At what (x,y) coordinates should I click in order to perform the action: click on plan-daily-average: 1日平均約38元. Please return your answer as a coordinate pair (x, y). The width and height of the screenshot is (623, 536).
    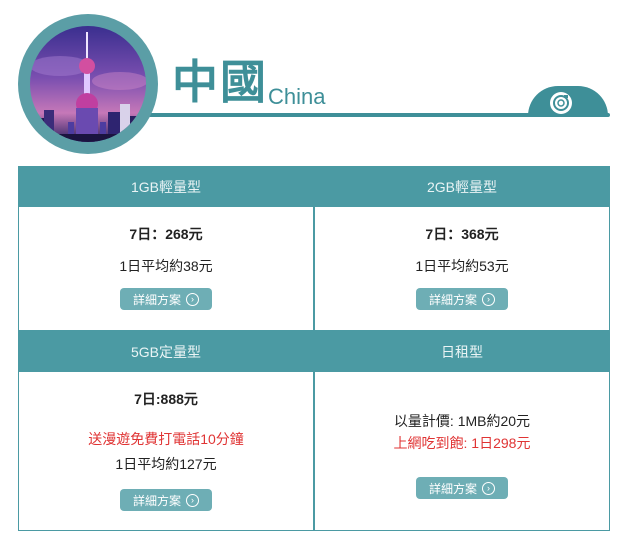
    Looking at the image, I should click on (166, 266).